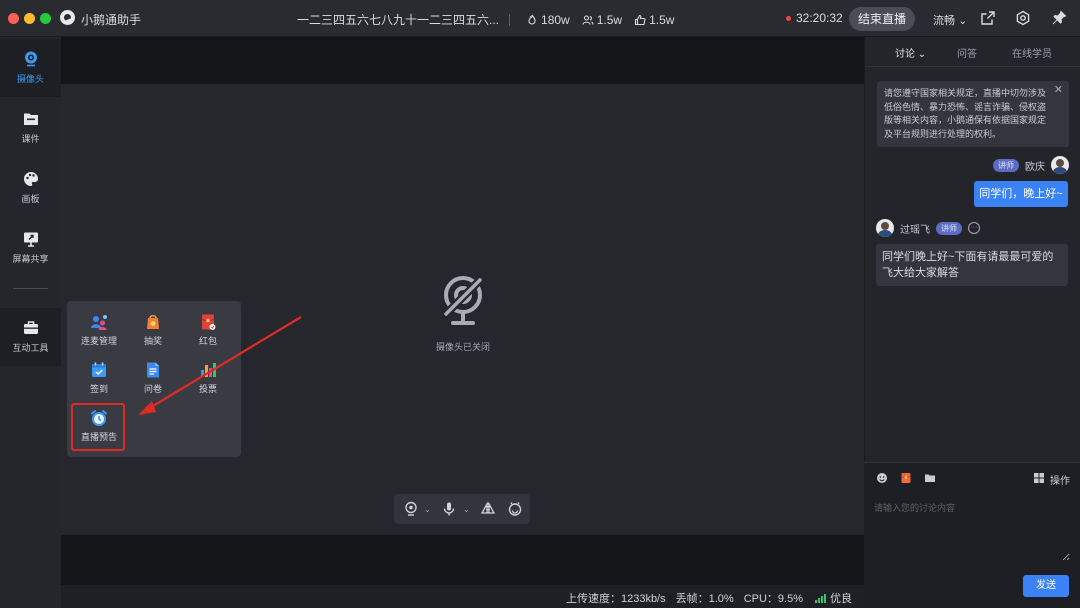 The width and height of the screenshot is (1080, 608). I want to click on tool-label: 连麦管理, so click(98, 341).